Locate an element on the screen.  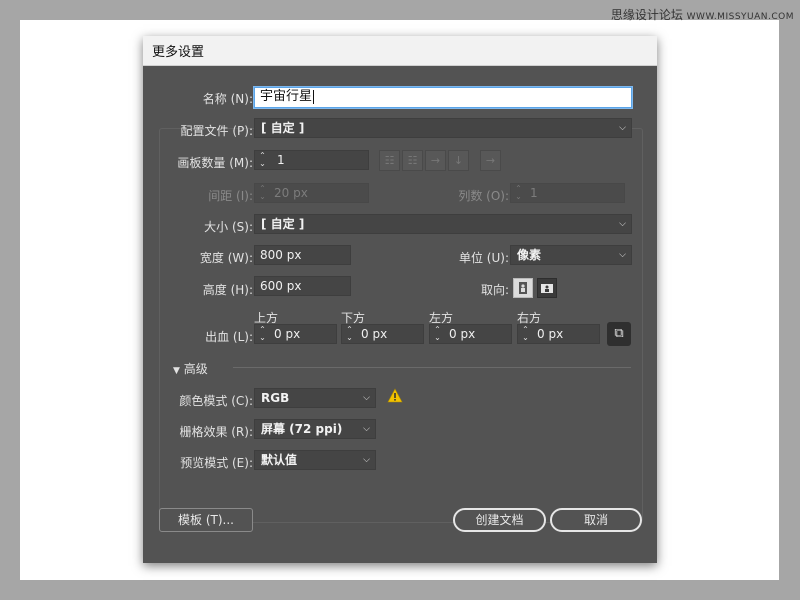
warning-icon is located at coordinates (395, 395).